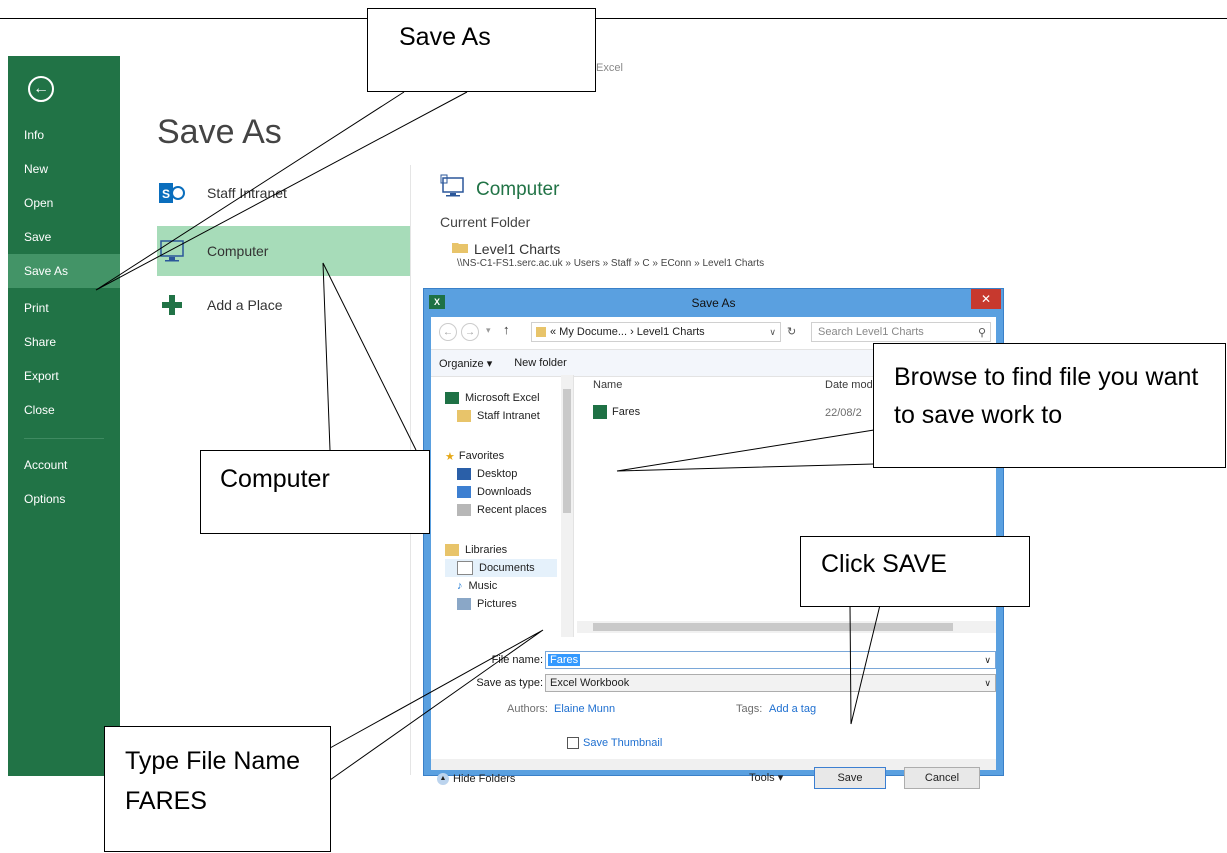 The image size is (1227, 853). I want to click on callout-save-as: Save As, so click(481, 50).